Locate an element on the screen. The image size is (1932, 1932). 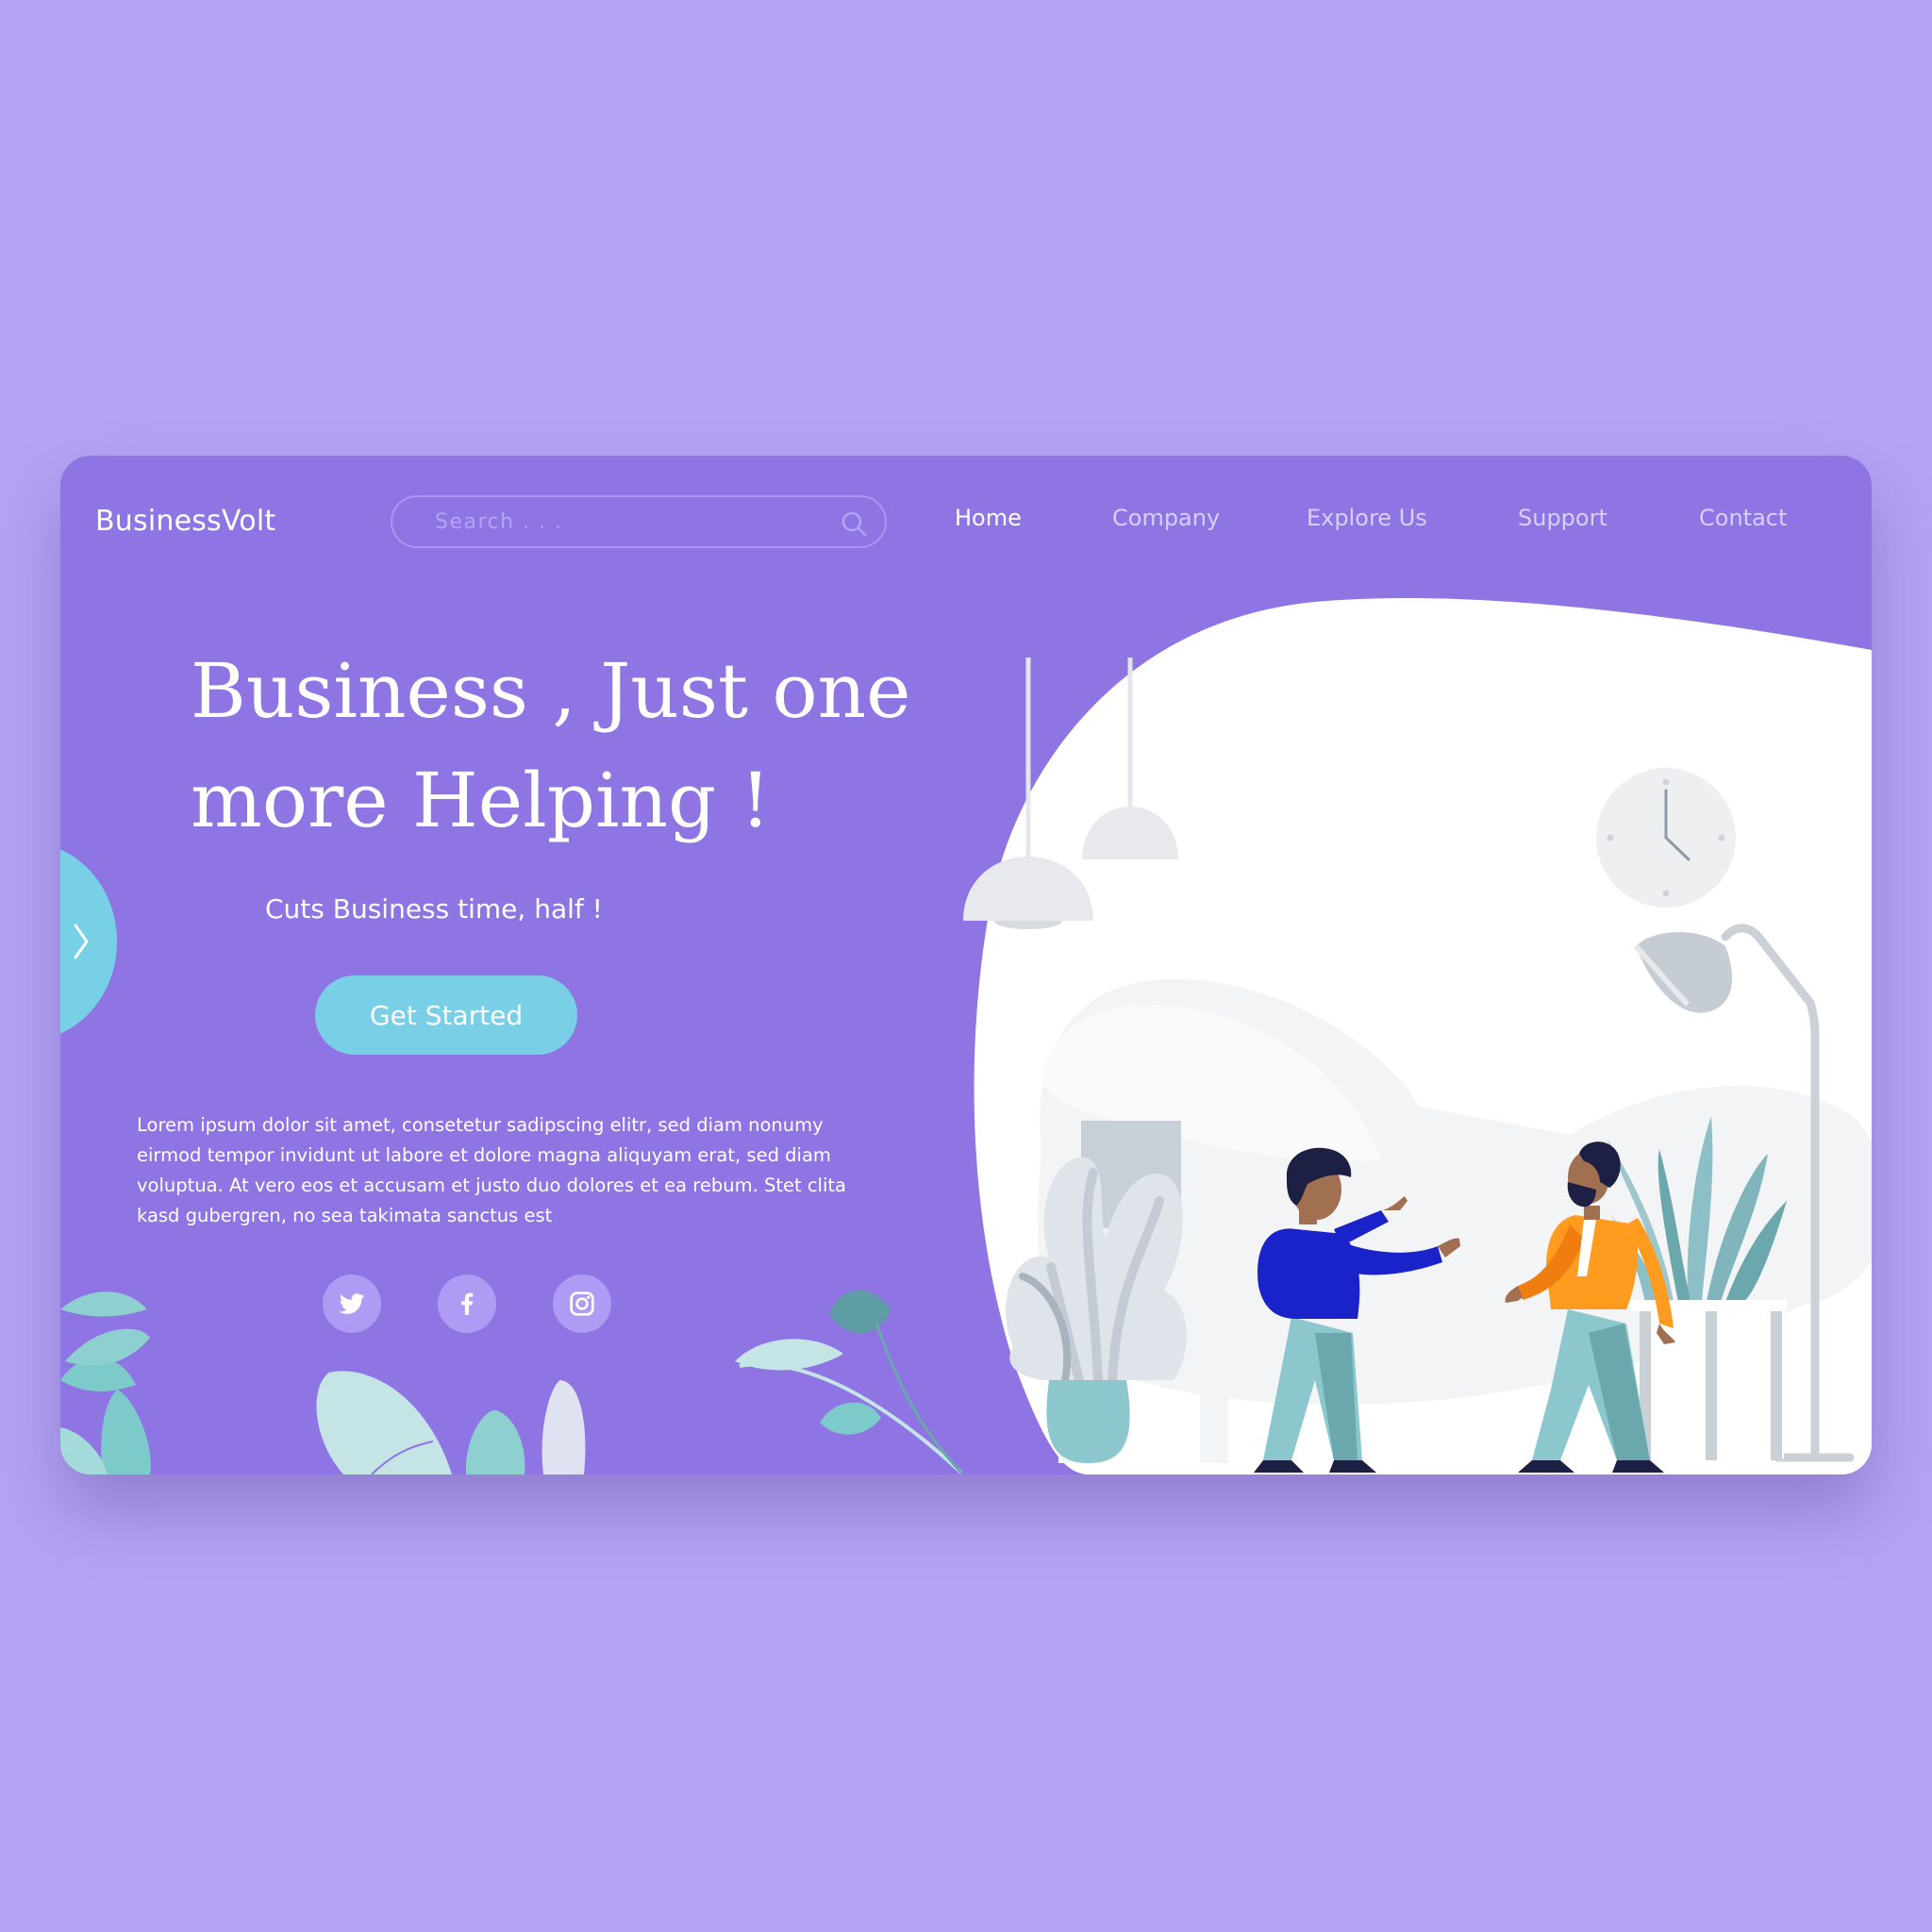
instagram-icon is located at coordinates (582, 1304).